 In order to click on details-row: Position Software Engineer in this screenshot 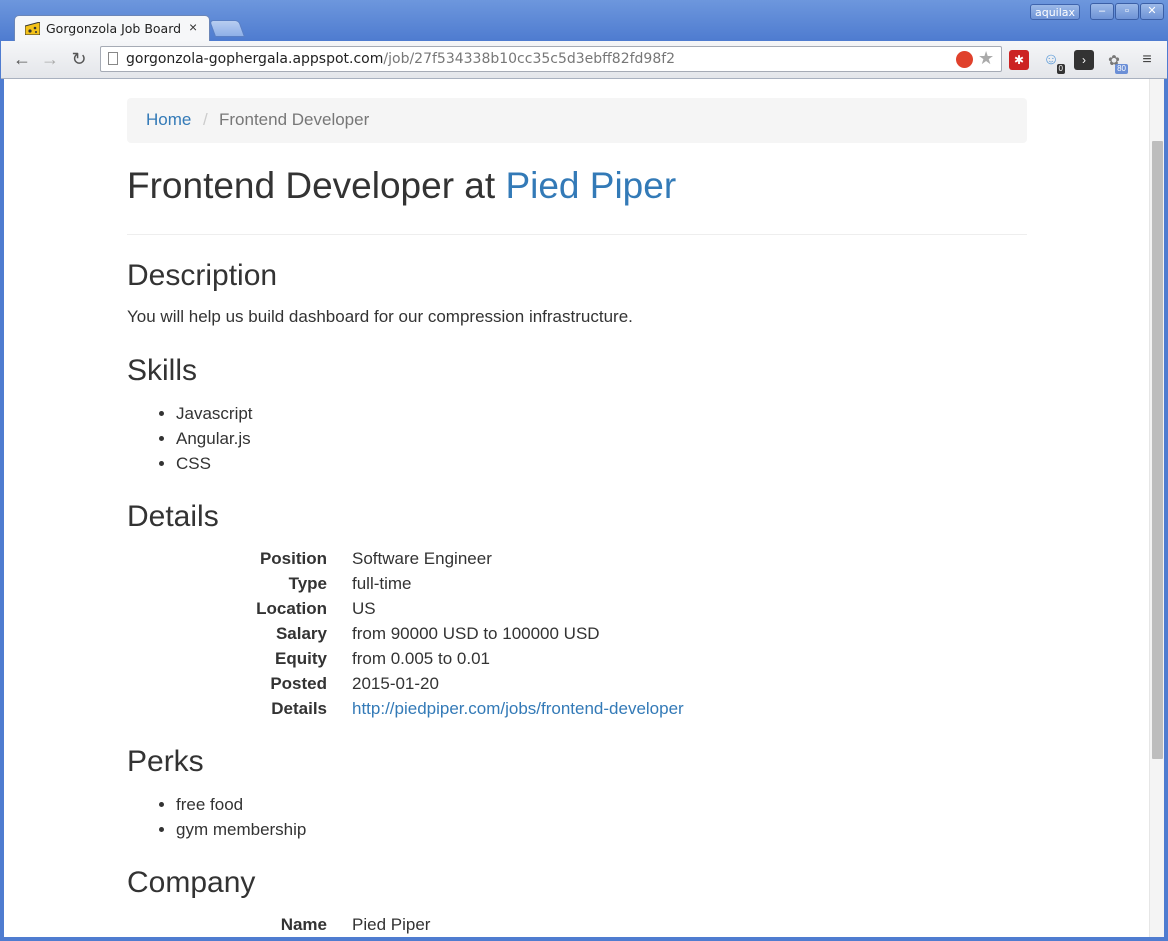, I will do `click(577, 558)`.